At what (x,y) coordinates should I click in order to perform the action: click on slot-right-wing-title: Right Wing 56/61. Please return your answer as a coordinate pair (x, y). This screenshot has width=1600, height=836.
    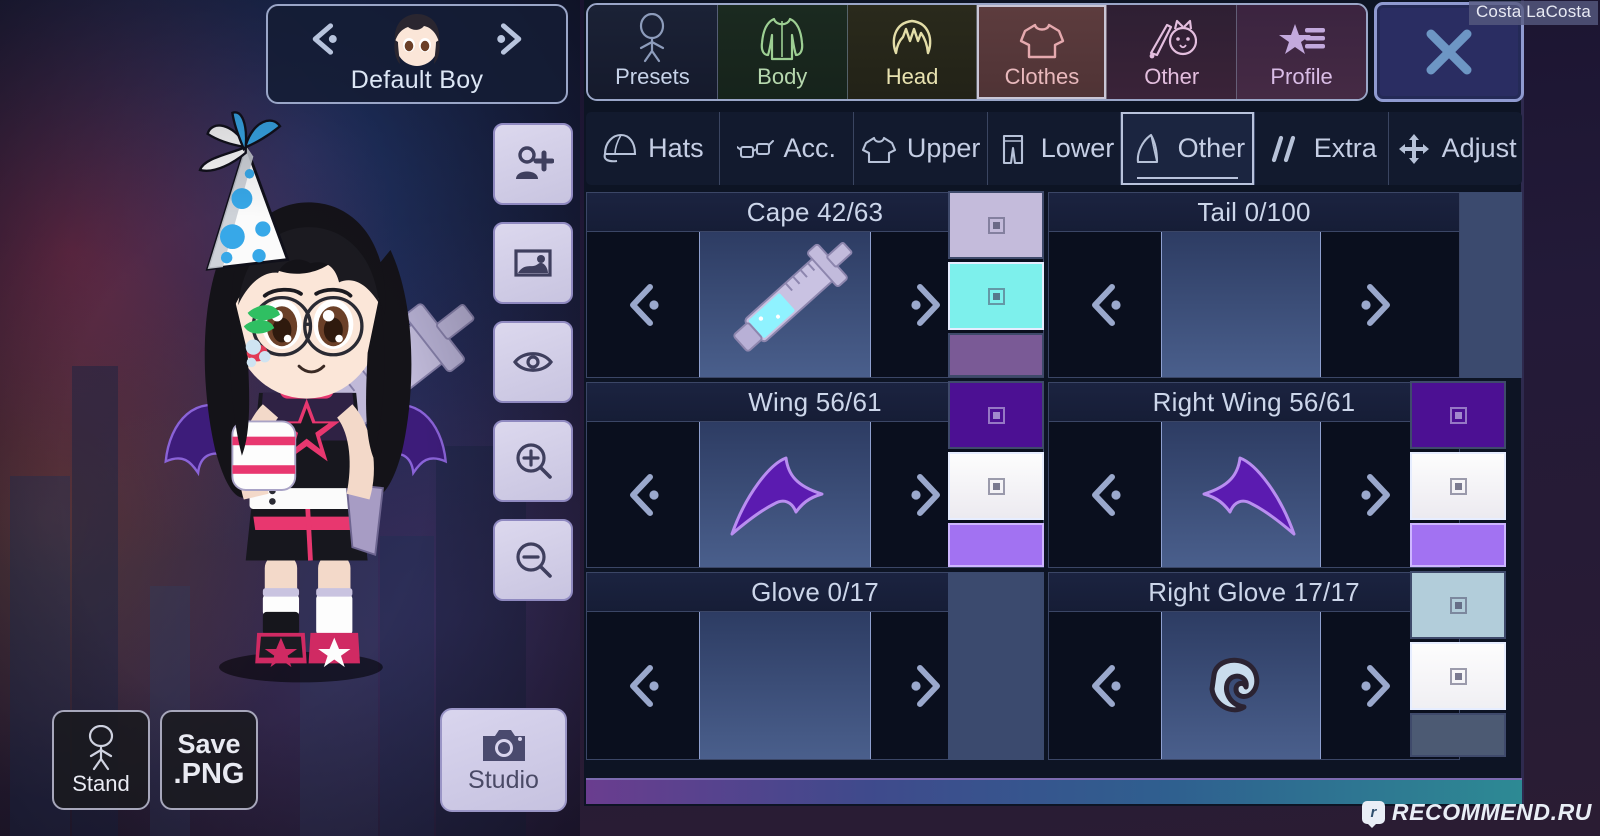
    Looking at the image, I should click on (1254, 402).